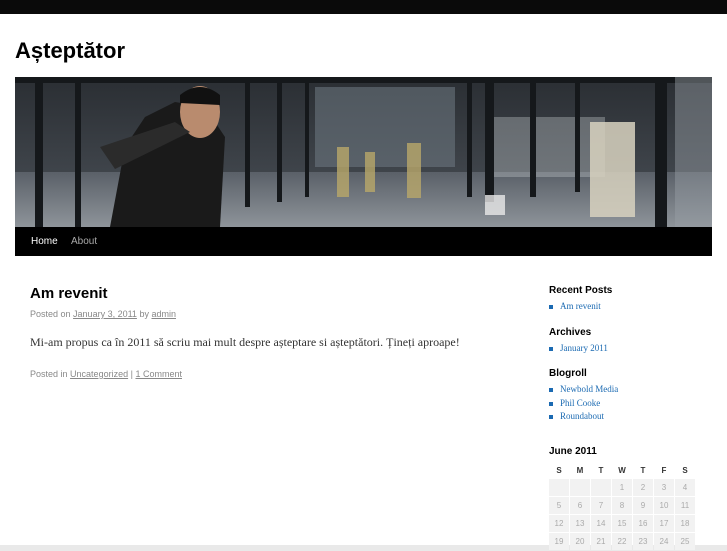 The image size is (727, 551). I want to click on main-nav: Home About, so click(363, 241).